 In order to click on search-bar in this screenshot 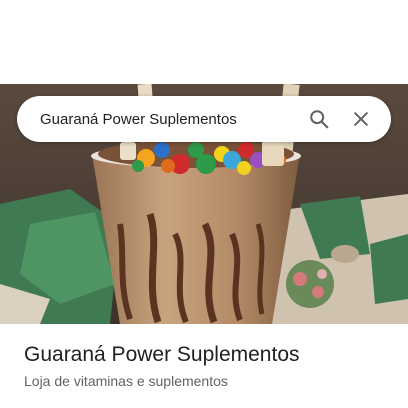, I will do `click(204, 119)`.